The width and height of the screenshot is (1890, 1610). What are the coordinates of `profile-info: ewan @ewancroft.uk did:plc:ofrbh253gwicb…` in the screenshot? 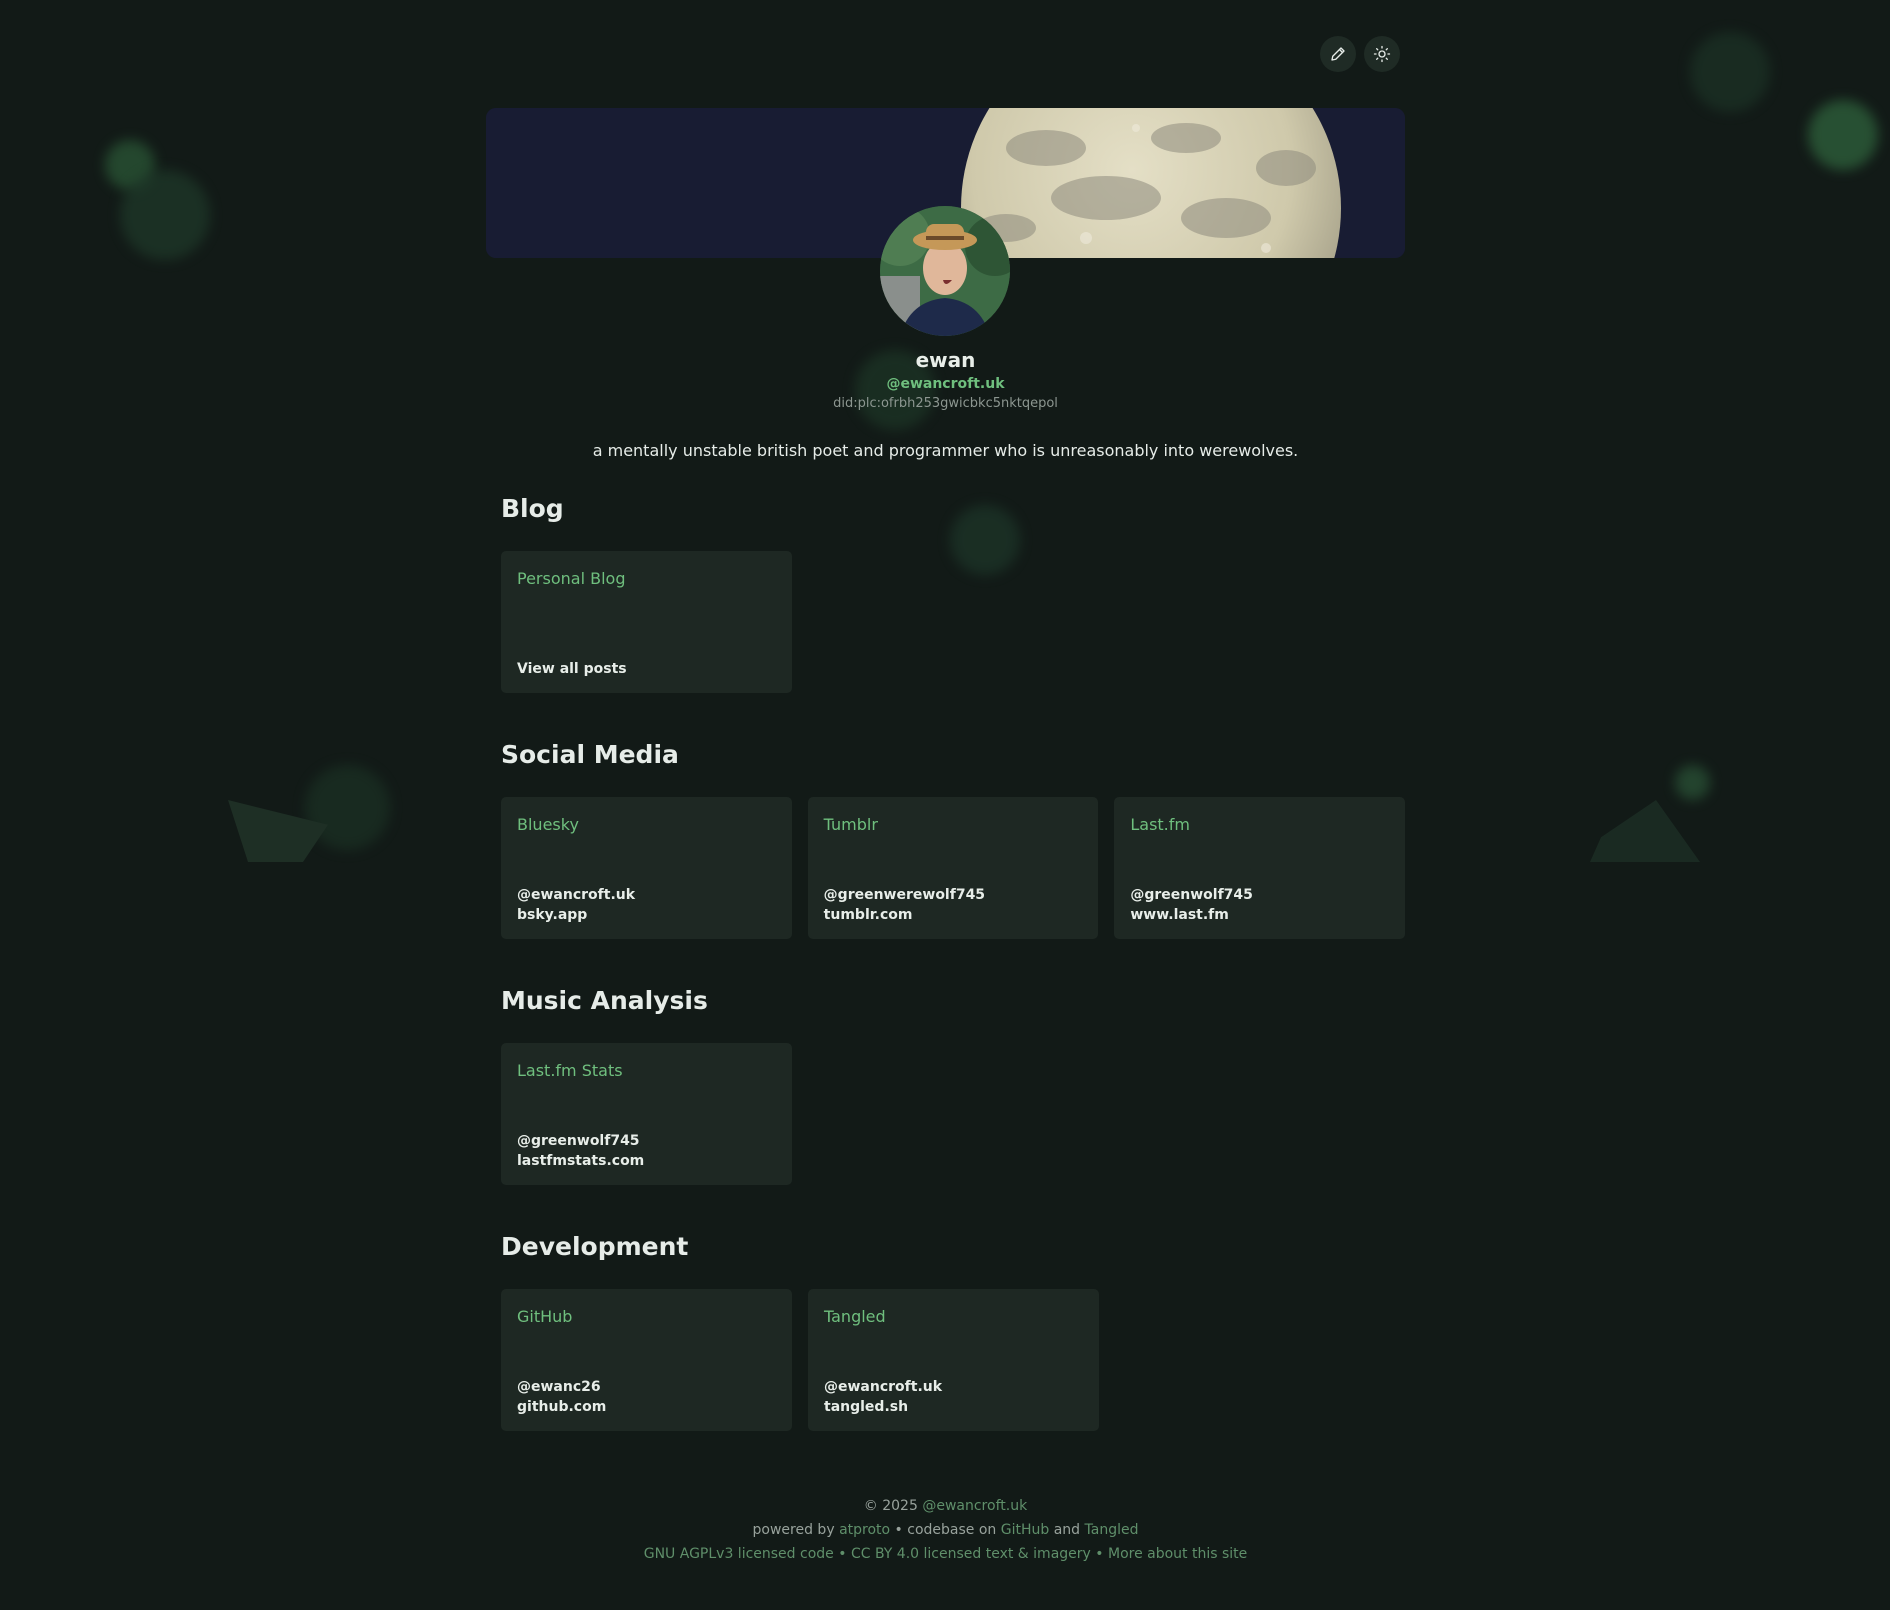 It's located at (945, 404).